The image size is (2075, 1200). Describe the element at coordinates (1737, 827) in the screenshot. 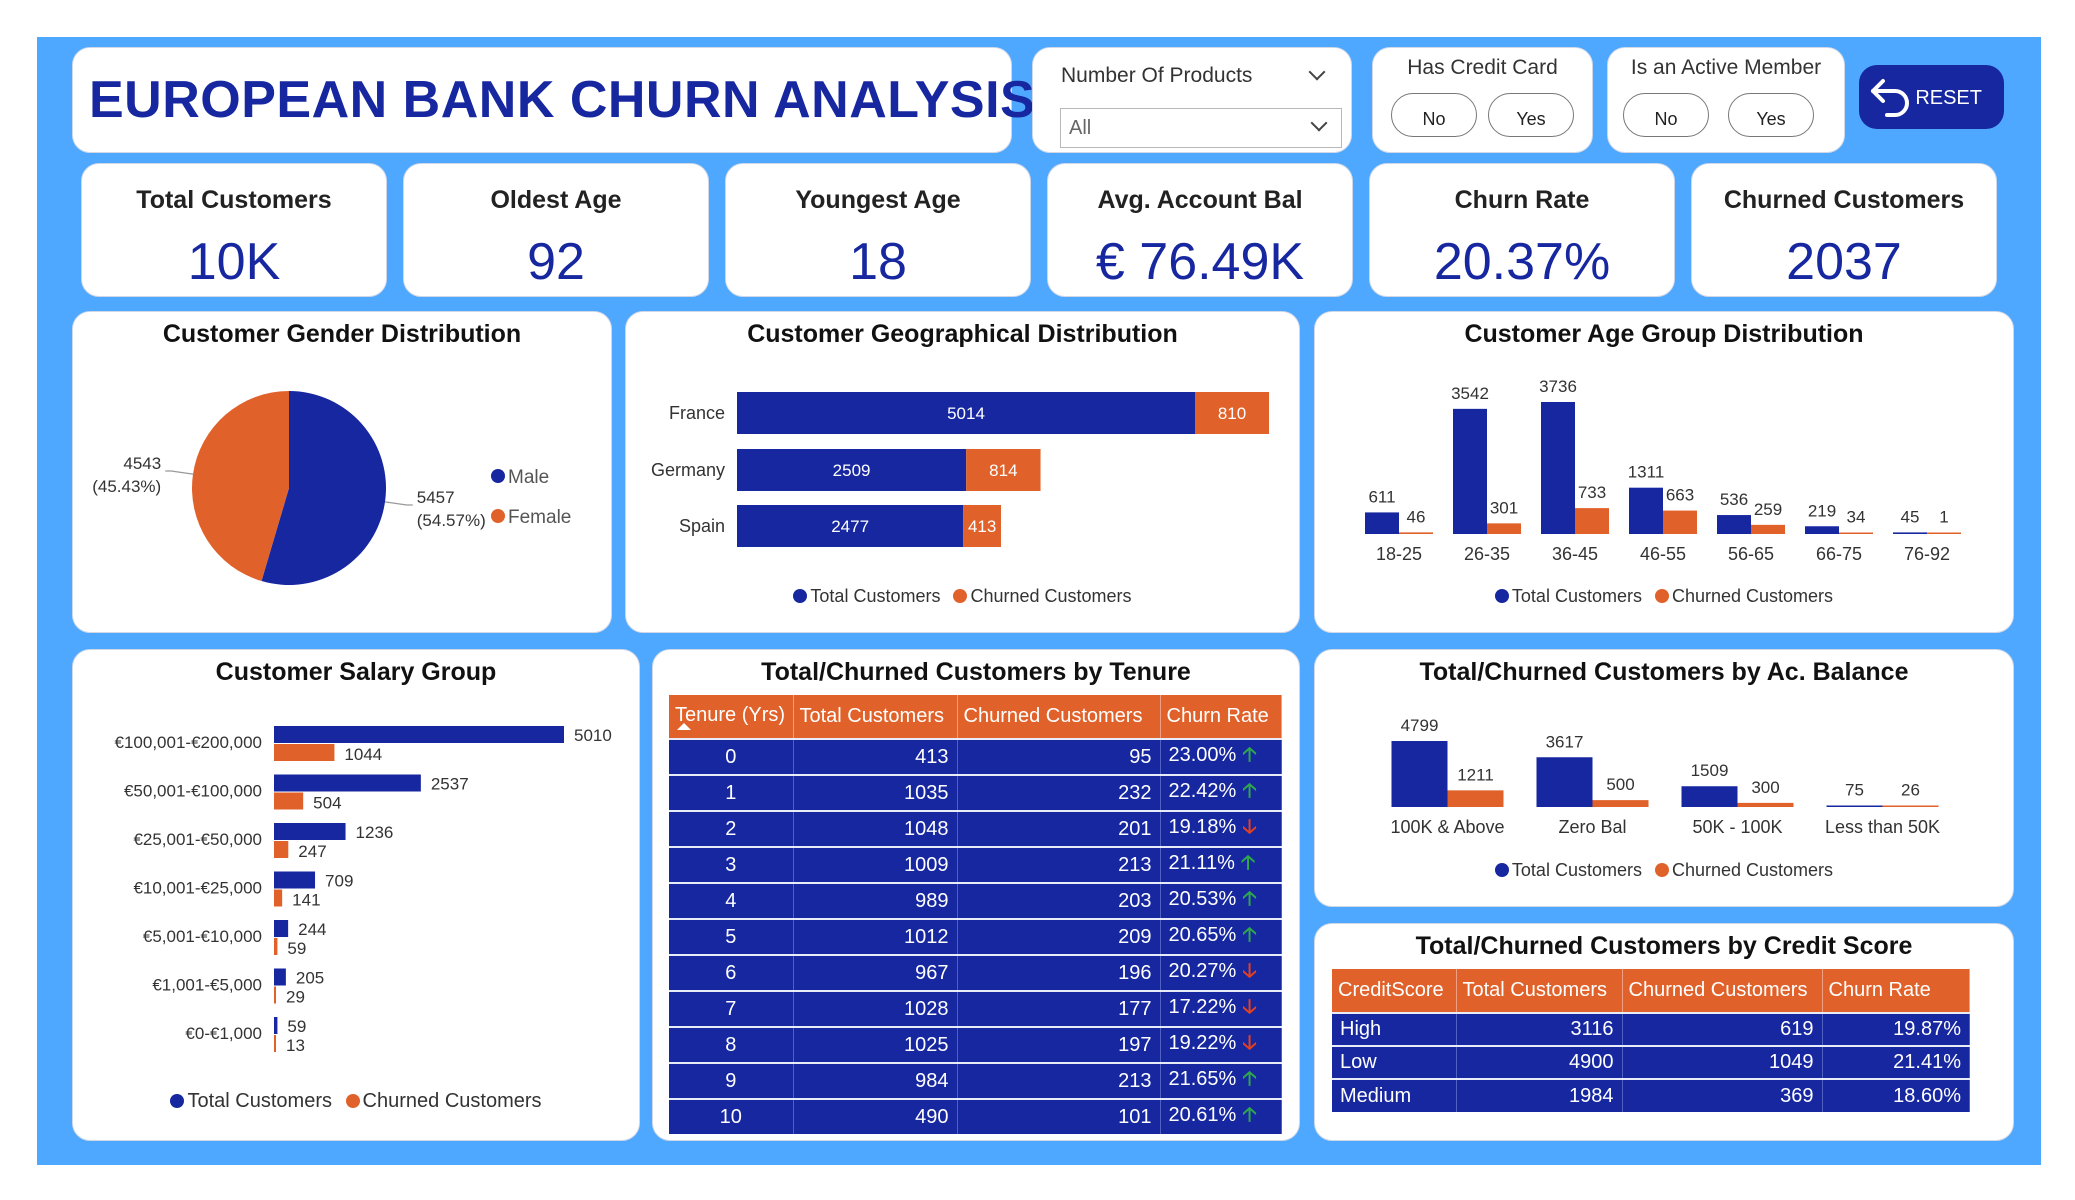

I see `category-label: 50K - 100K` at that location.